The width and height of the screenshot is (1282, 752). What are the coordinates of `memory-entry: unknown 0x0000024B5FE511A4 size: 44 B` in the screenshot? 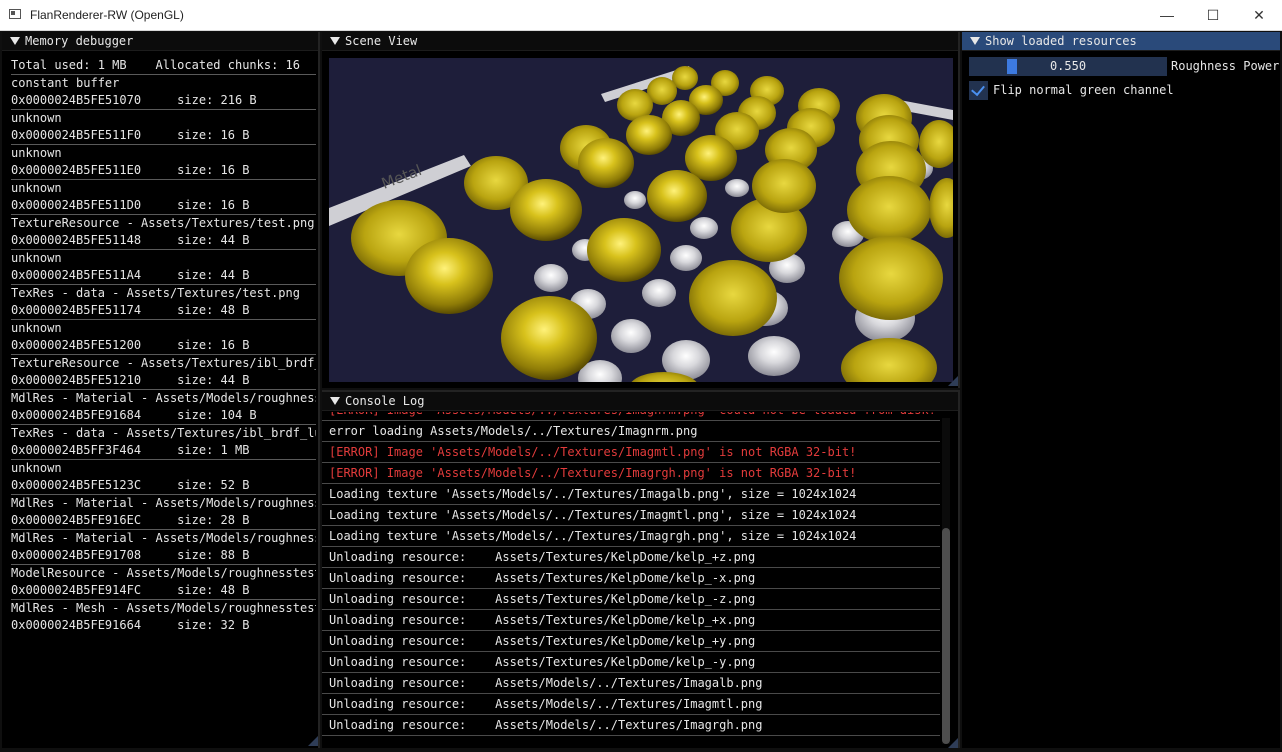 It's located at (163, 266).